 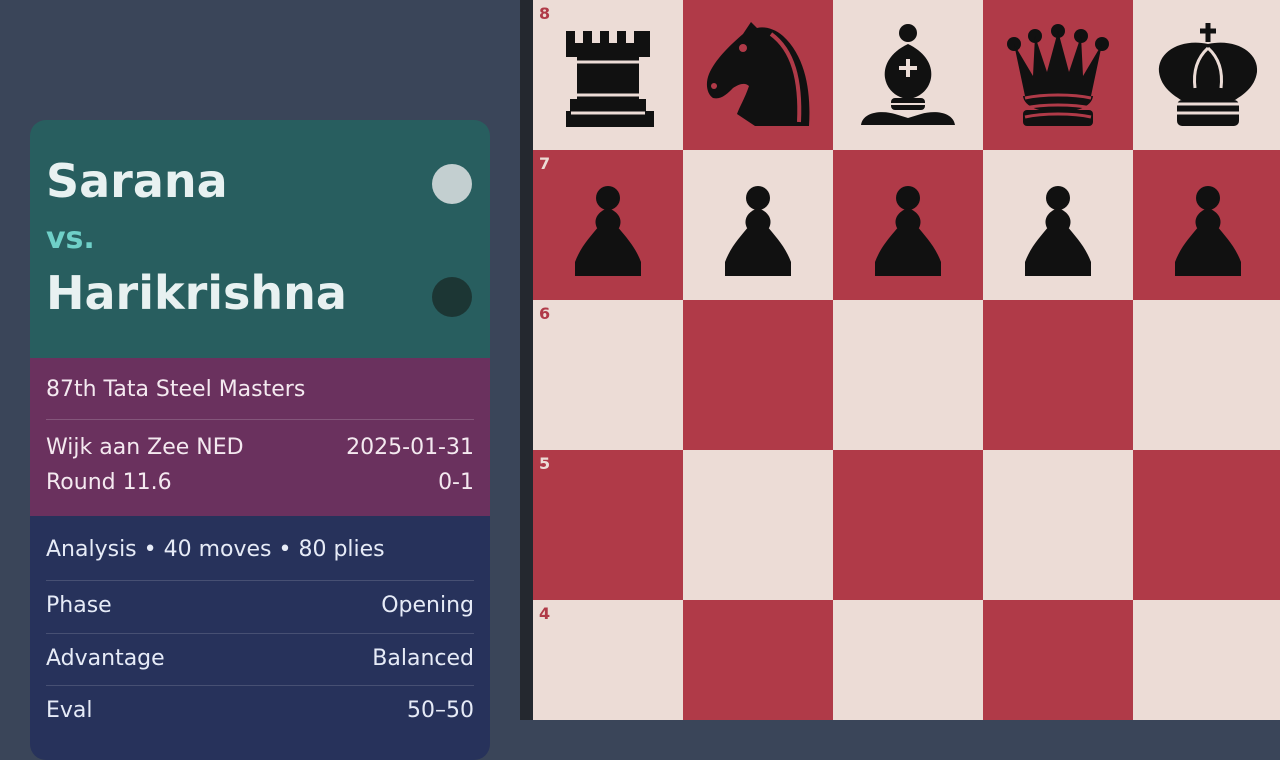 What do you see at coordinates (608, 660) in the screenshot?
I see `square-a4: 4` at bounding box center [608, 660].